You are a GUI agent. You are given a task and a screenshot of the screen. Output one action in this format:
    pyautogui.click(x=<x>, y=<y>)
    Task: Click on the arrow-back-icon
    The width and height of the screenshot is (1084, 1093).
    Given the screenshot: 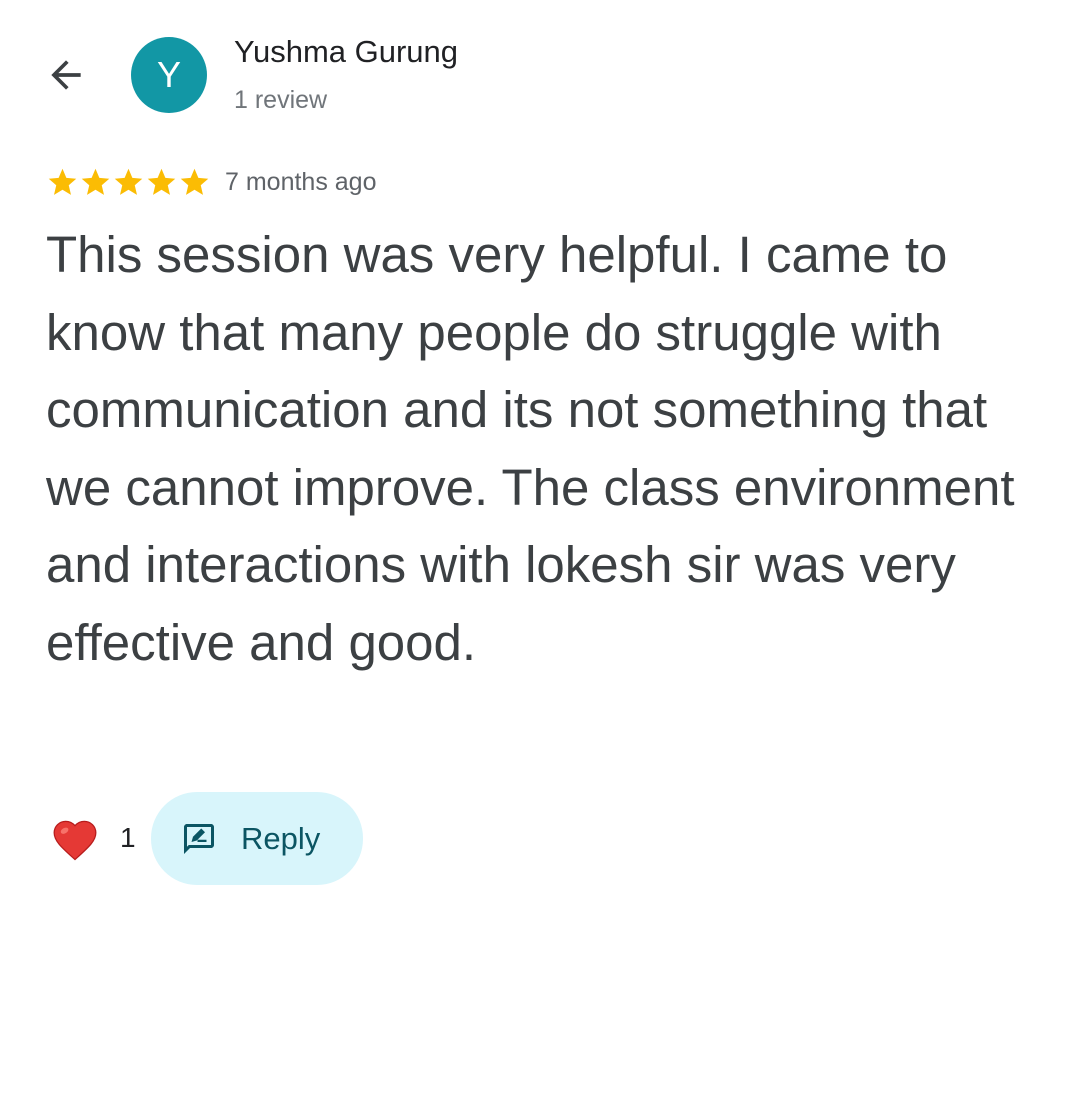 What is the action you would take?
    pyautogui.click(x=66, y=75)
    